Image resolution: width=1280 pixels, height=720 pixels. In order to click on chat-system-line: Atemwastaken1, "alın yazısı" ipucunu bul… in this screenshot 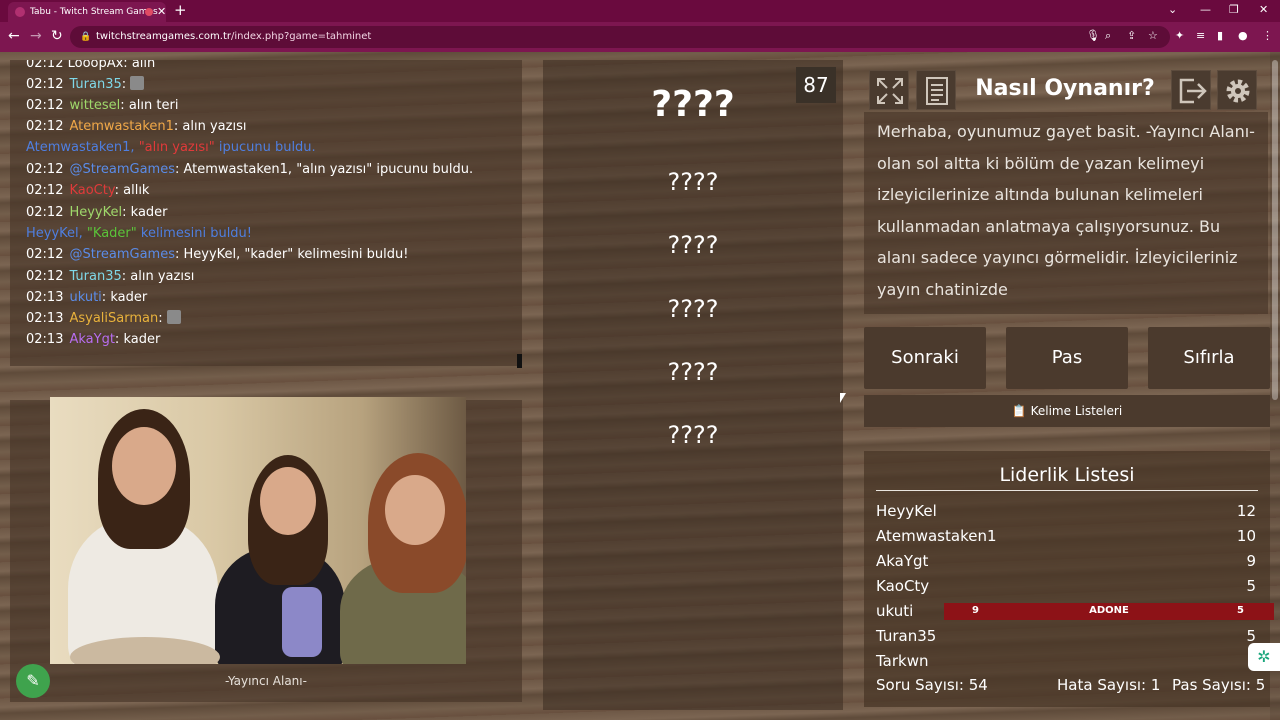, I will do `click(171, 147)`.